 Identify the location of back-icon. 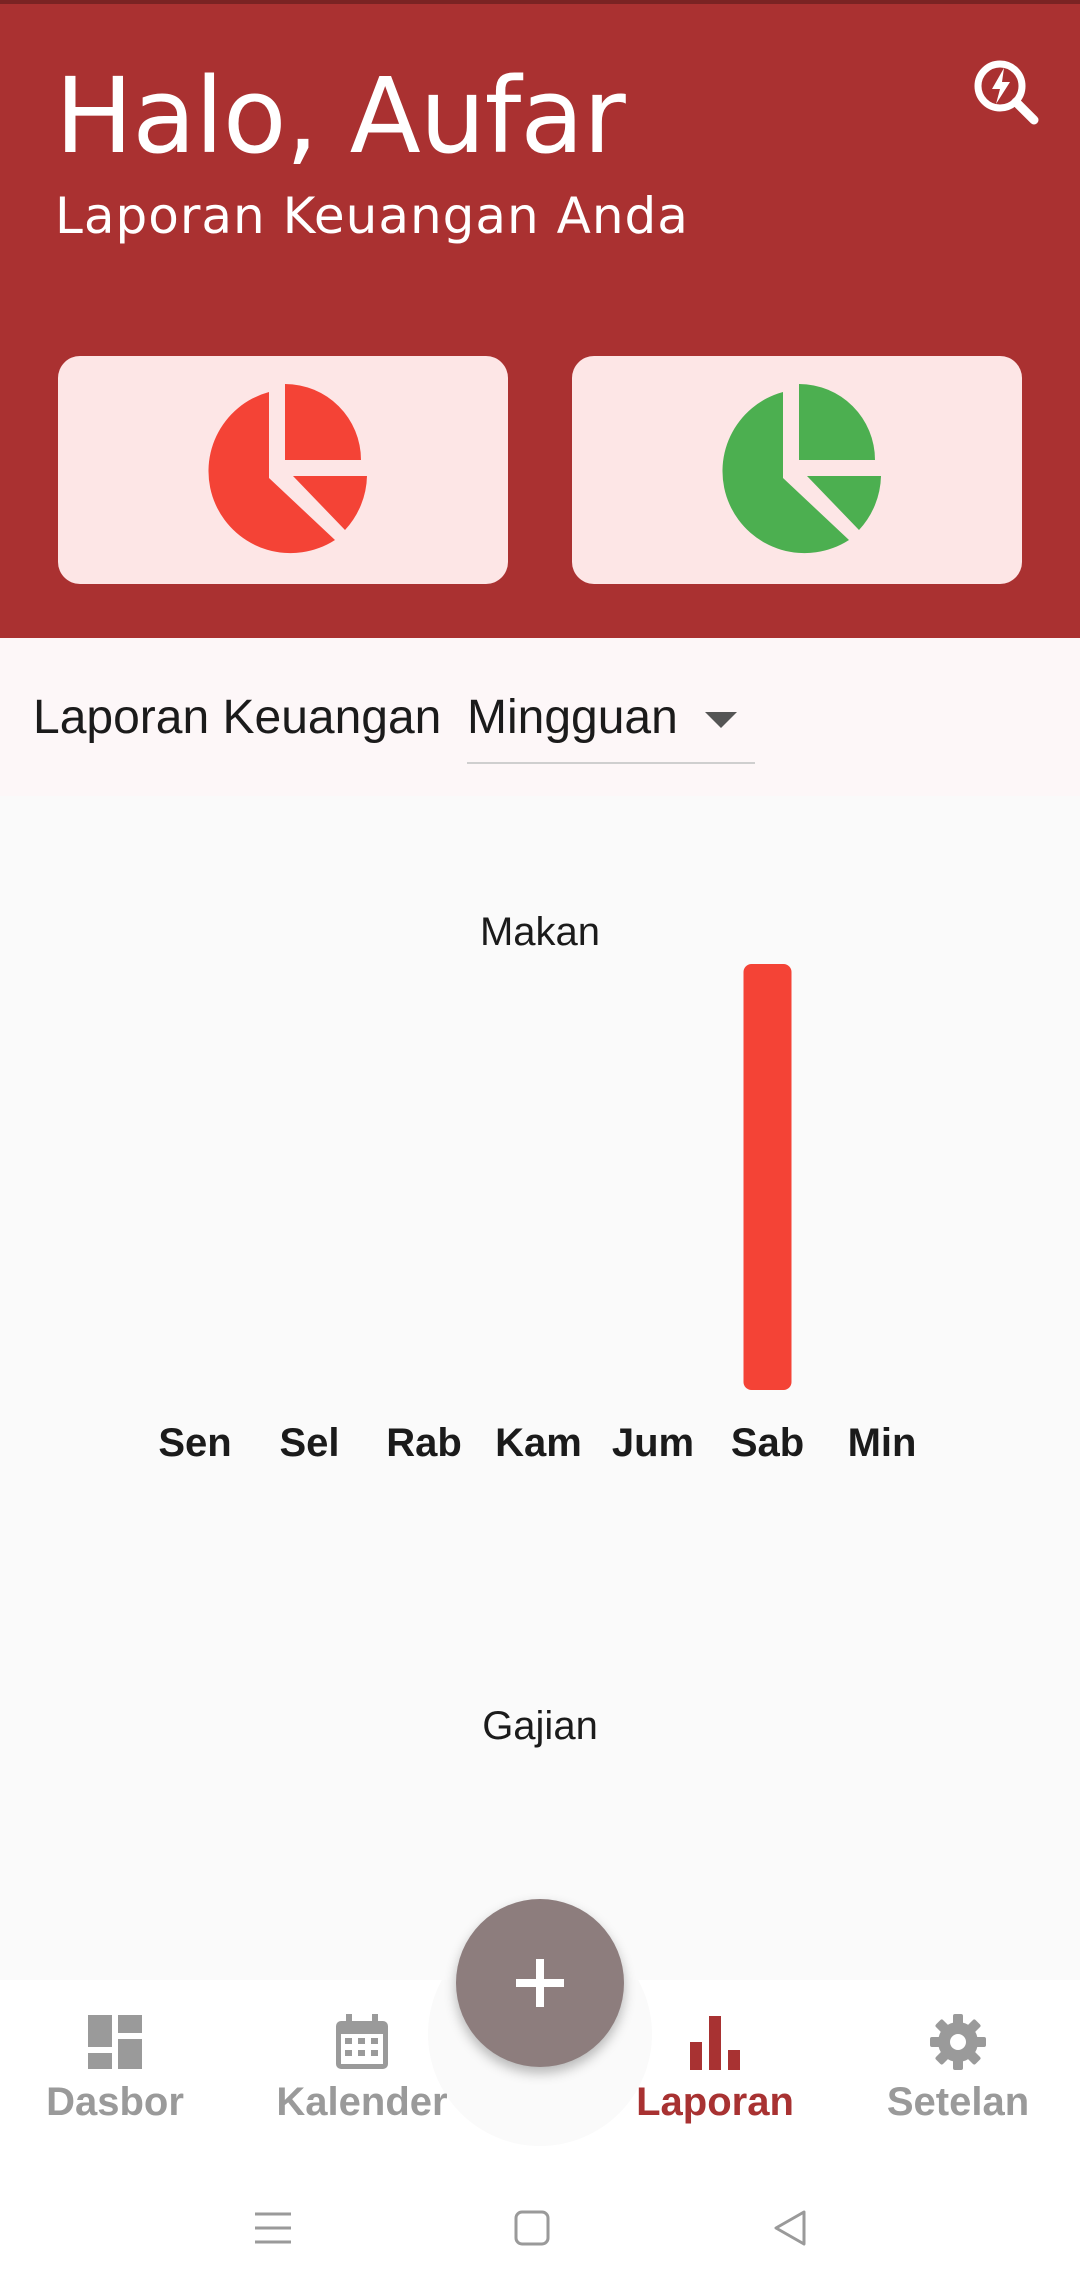
(790, 2228).